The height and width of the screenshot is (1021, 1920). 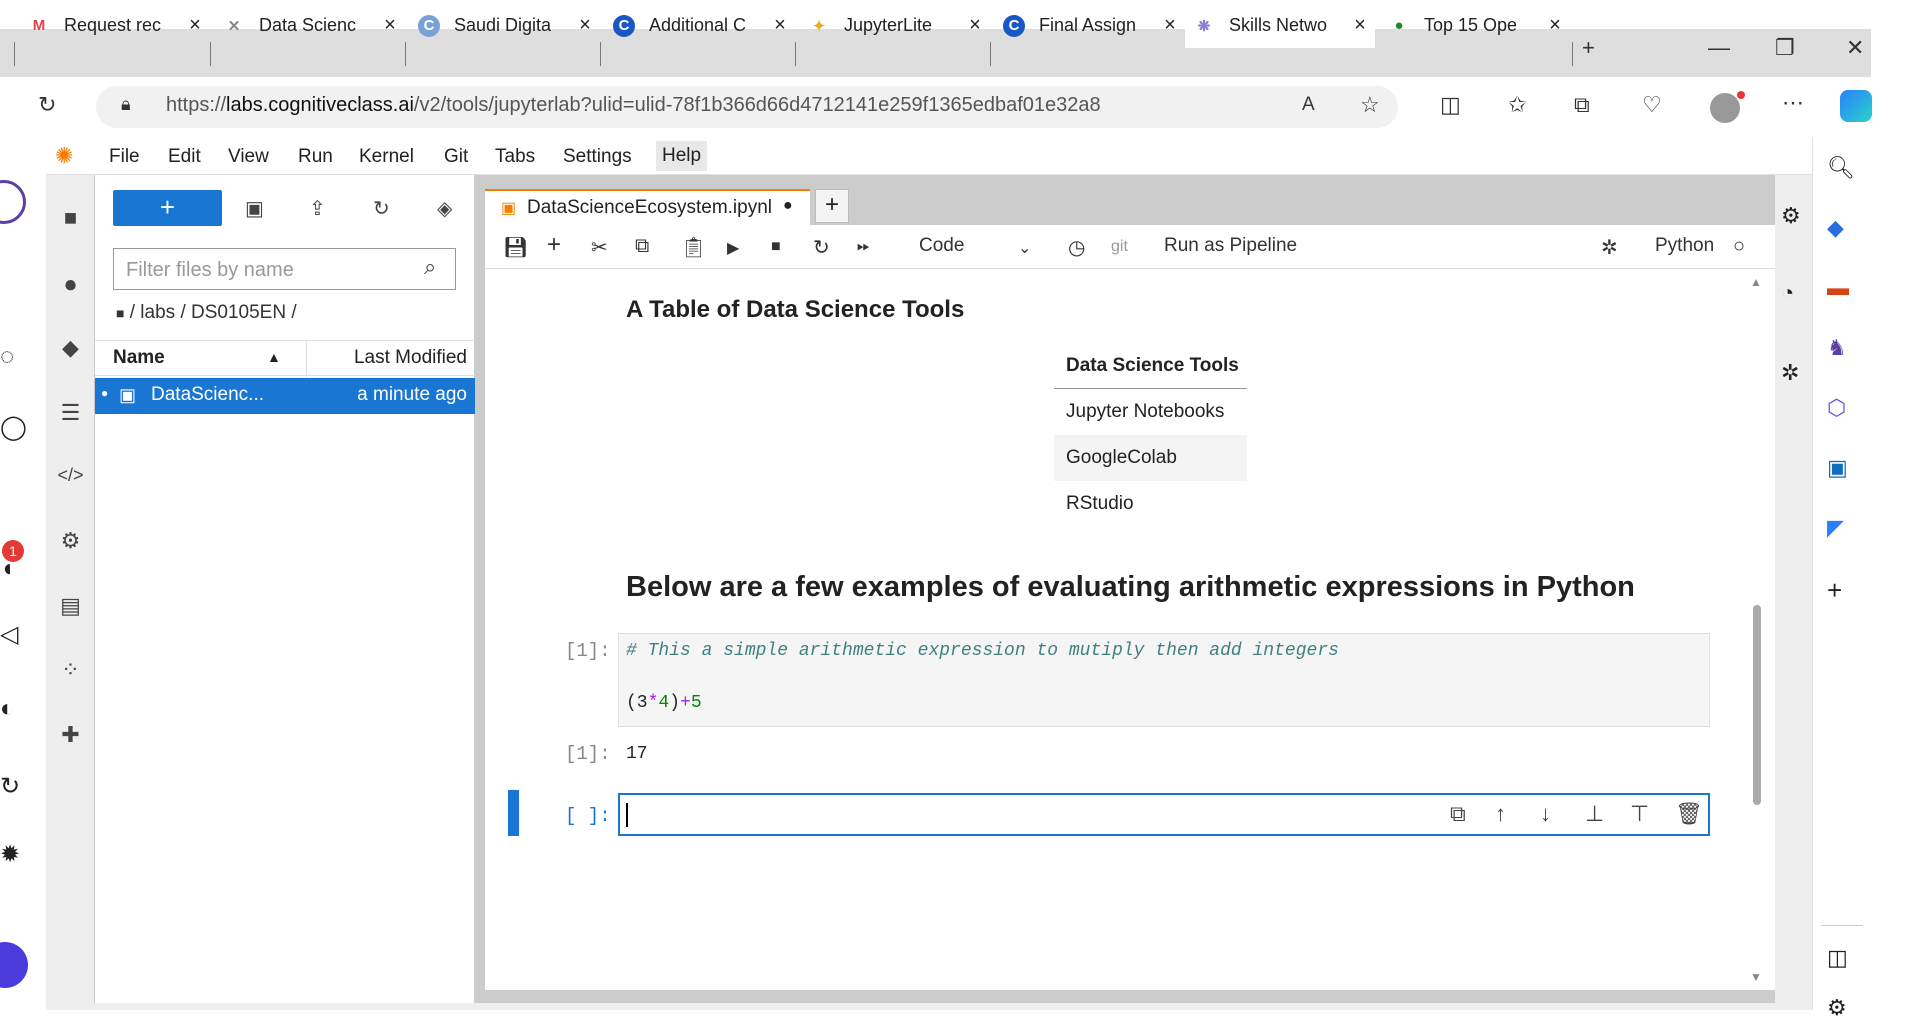 What do you see at coordinates (597, 157) in the screenshot?
I see `menu-settings: Settings` at bounding box center [597, 157].